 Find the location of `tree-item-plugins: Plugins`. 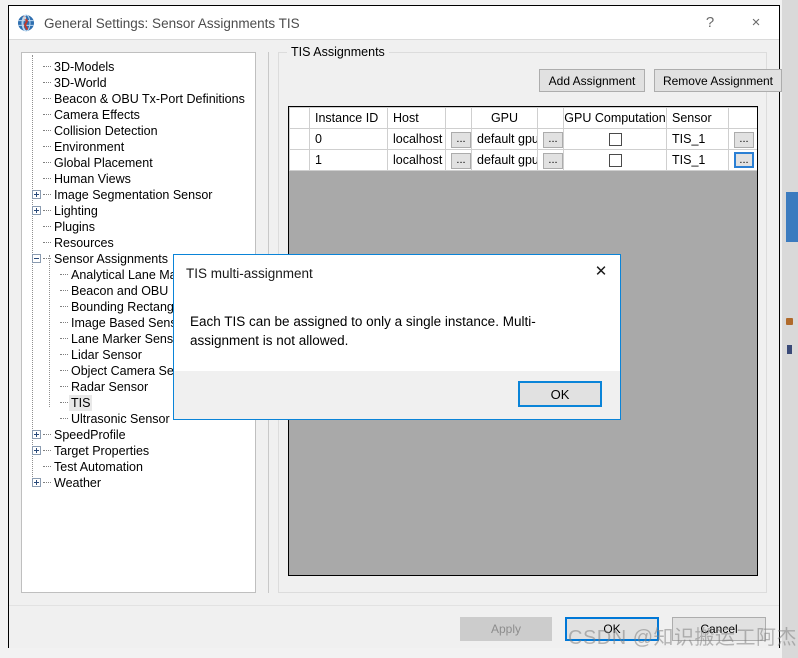

tree-item-plugins: Plugins is located at coordinates (140, 227).